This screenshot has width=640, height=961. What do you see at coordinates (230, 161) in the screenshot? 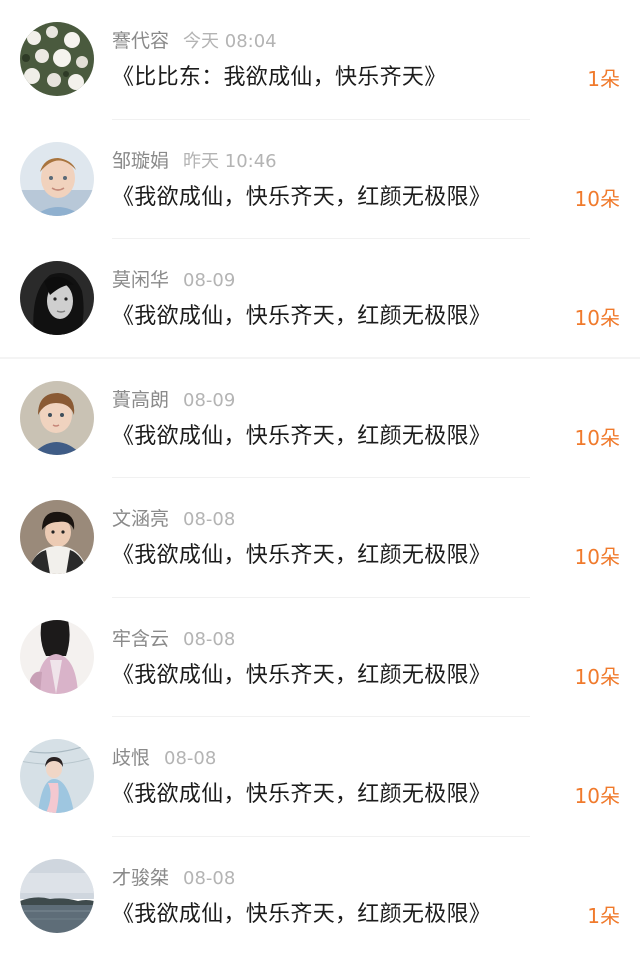
I see `timestamp: 昨天 10:46` at bounding box center [230, 161].